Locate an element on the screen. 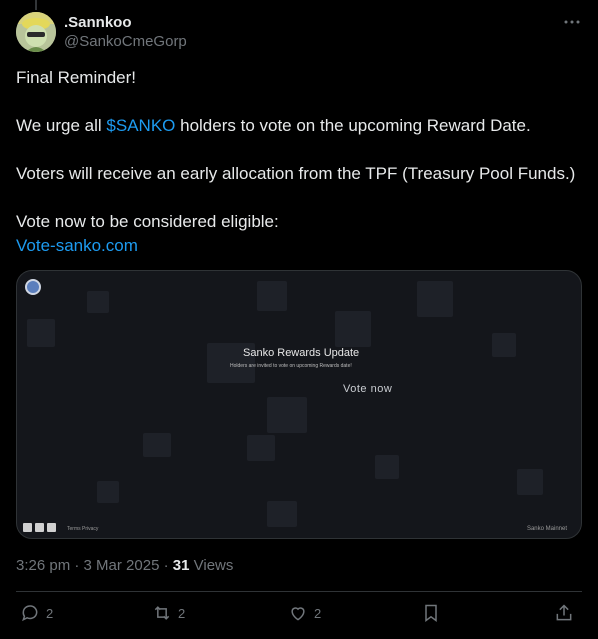  media-footer-network: Sanko Mainnet is located at coordinates (546, 529).